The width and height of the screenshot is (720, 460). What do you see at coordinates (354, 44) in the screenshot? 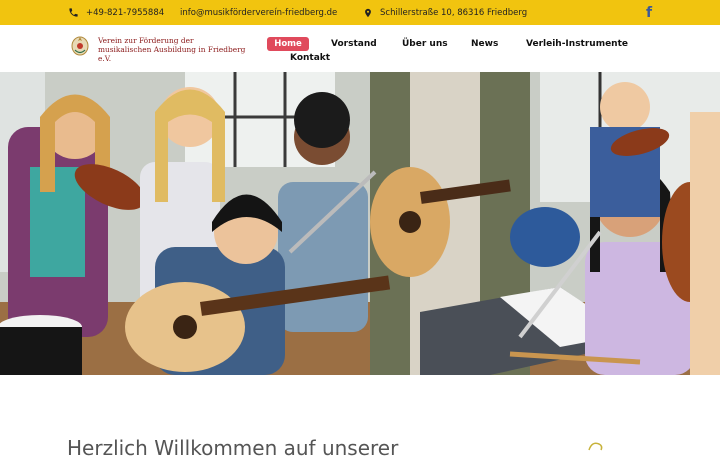
I see `nav-vorstand: Vorstand` at bounding box center [354, 44].